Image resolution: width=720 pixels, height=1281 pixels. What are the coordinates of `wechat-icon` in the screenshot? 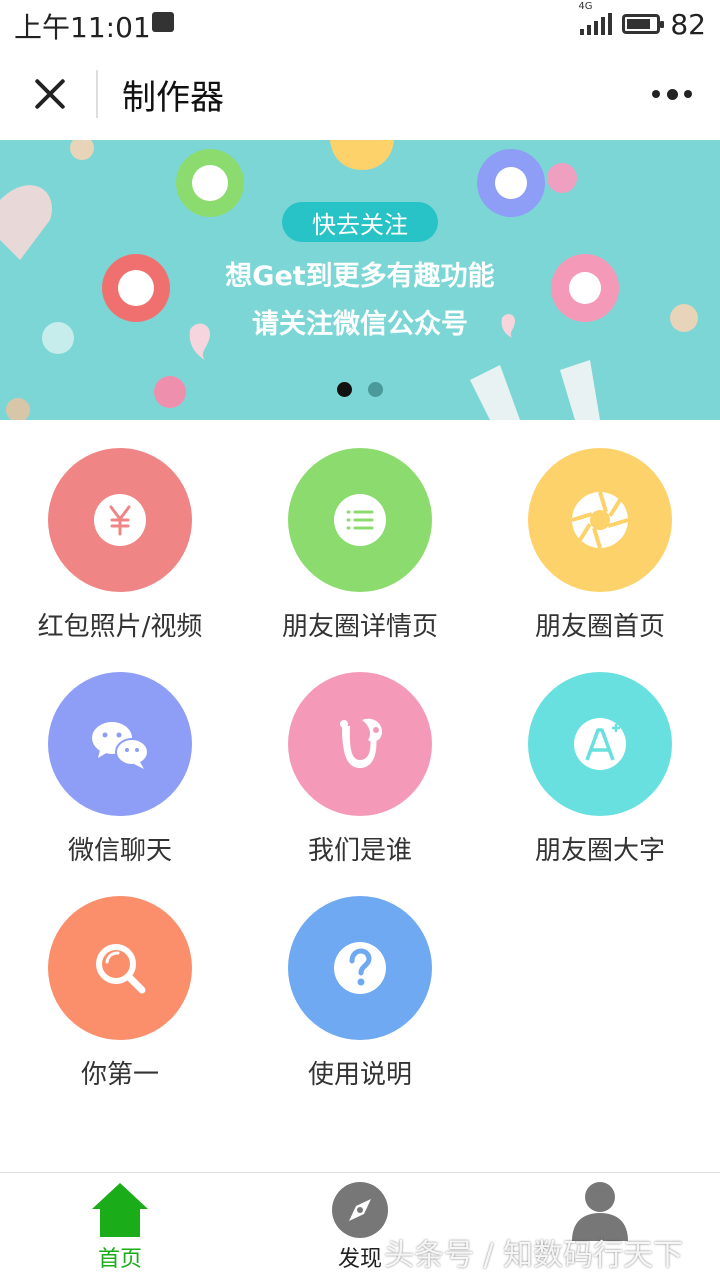 It's located at (120, 745).